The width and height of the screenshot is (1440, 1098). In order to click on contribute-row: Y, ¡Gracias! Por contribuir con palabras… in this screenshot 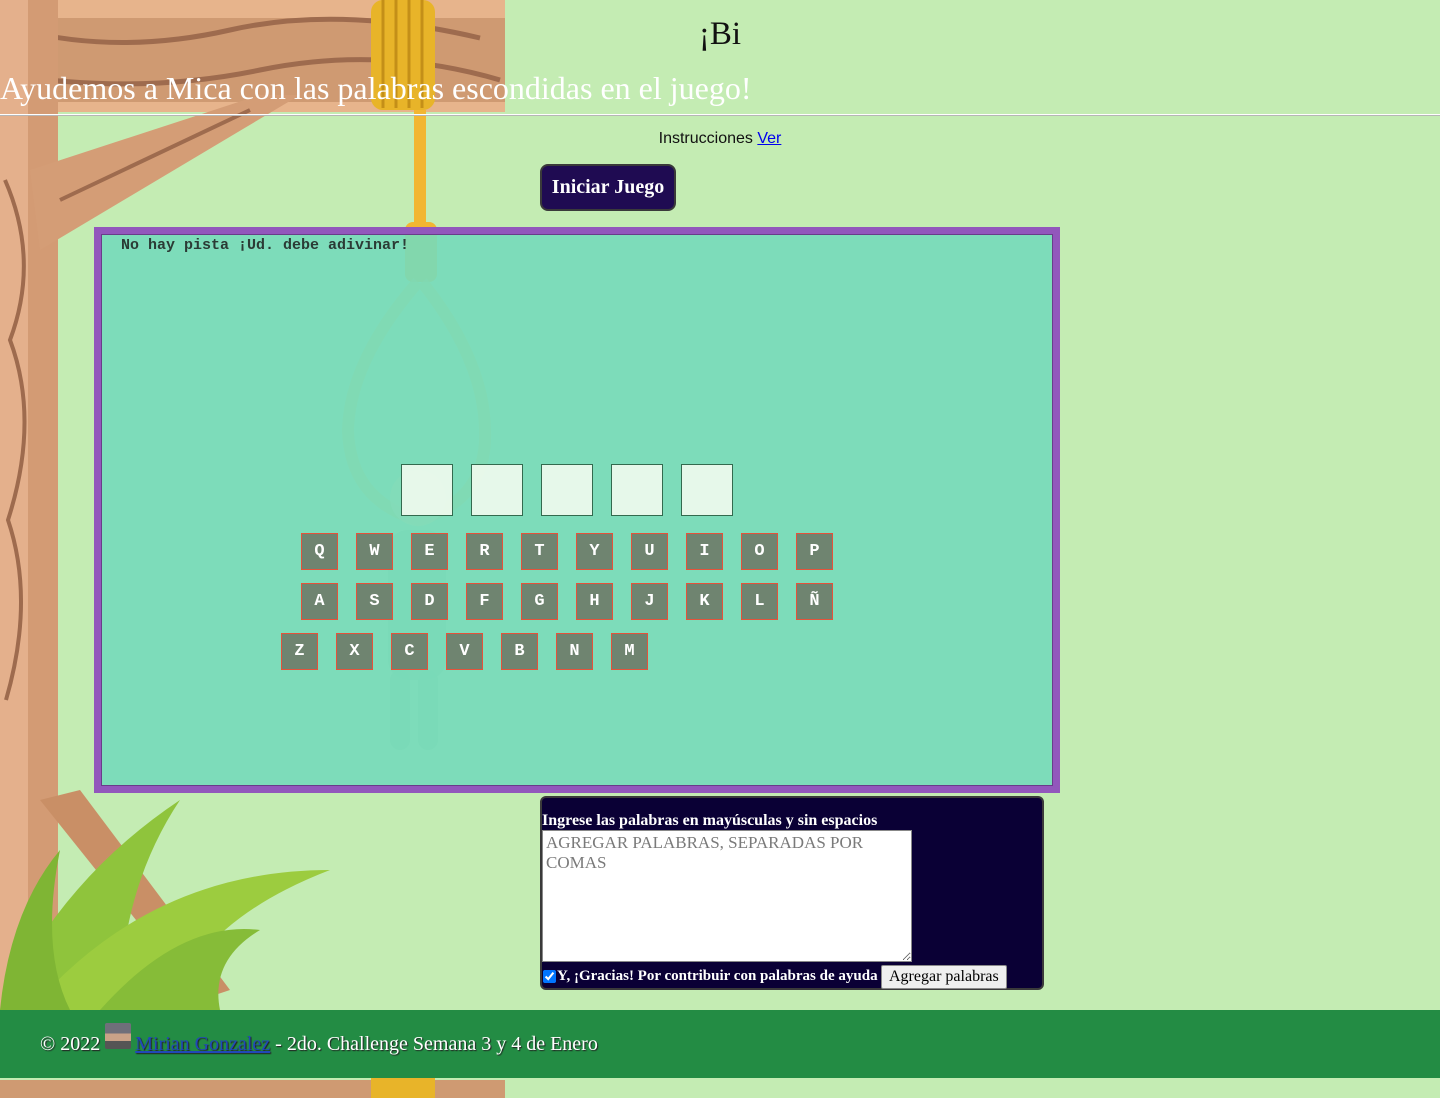, I will do `click(710, 976)`.